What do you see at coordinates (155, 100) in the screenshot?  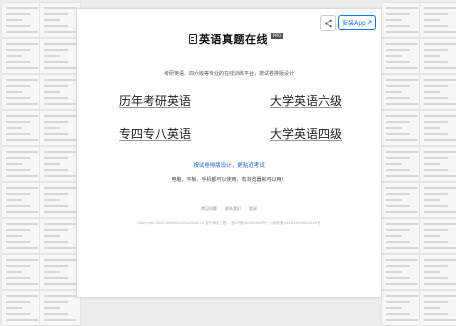 I see `category-kaoyan-link: 历年考研英语` at bounding box center [155, 100].